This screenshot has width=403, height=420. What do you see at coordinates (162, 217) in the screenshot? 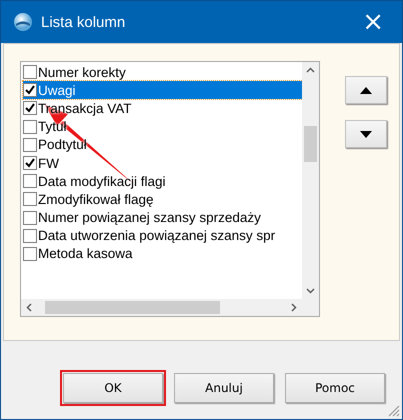
I see `list-item: Numer powiązanej szansy sprzedaży` at bounding box center [162, 217].